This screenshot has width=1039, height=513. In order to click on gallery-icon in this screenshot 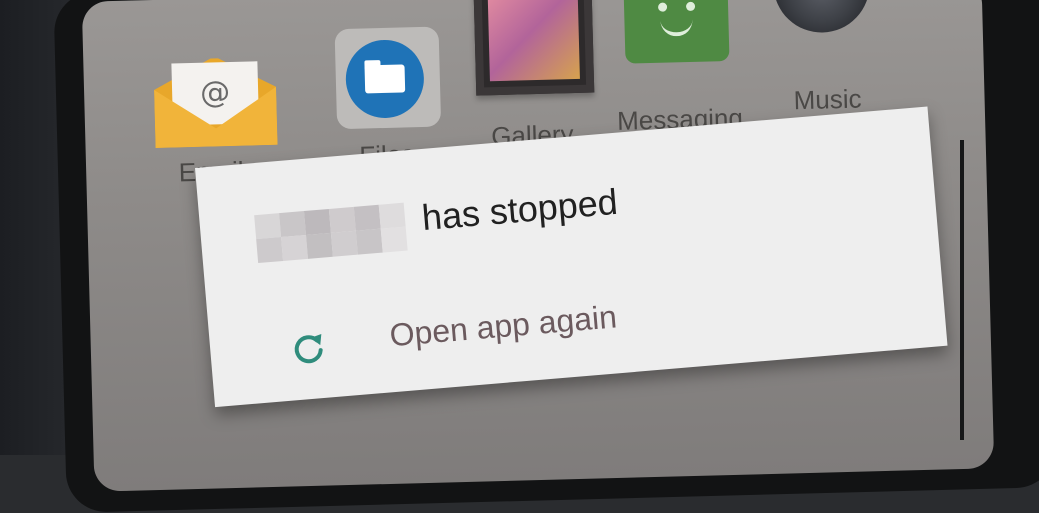, I will do `click(534, 48)`.